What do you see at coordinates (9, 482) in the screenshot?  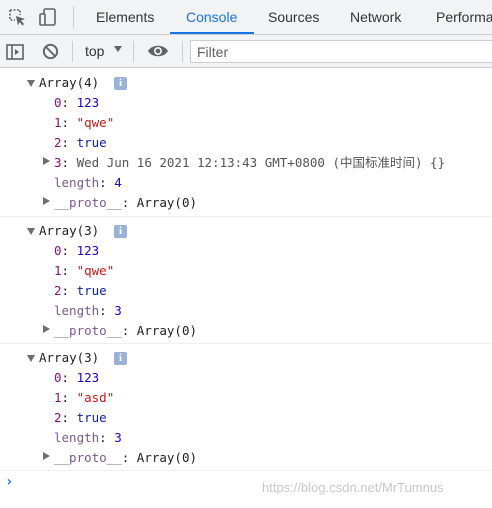 I see `console-prompt: ›` at bounding box center [9, 482].